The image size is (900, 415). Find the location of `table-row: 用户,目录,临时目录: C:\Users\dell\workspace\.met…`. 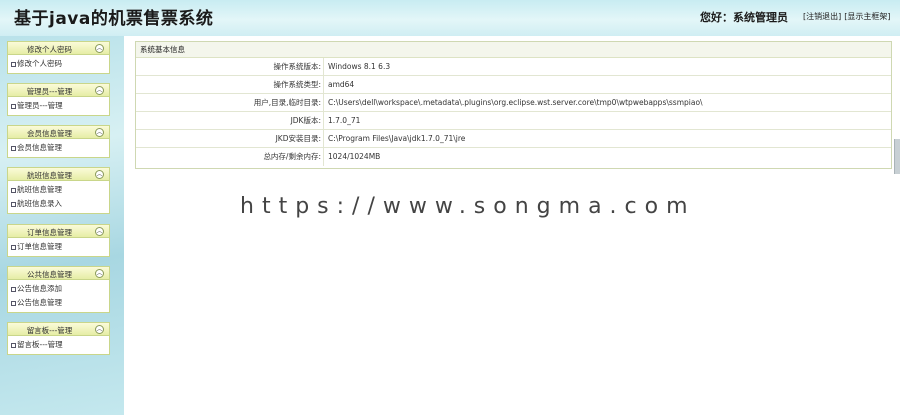

table-row: 用户,目录,临时目录: C:\Users\dell\workspace\.met… is located at coordinates (513, 103).